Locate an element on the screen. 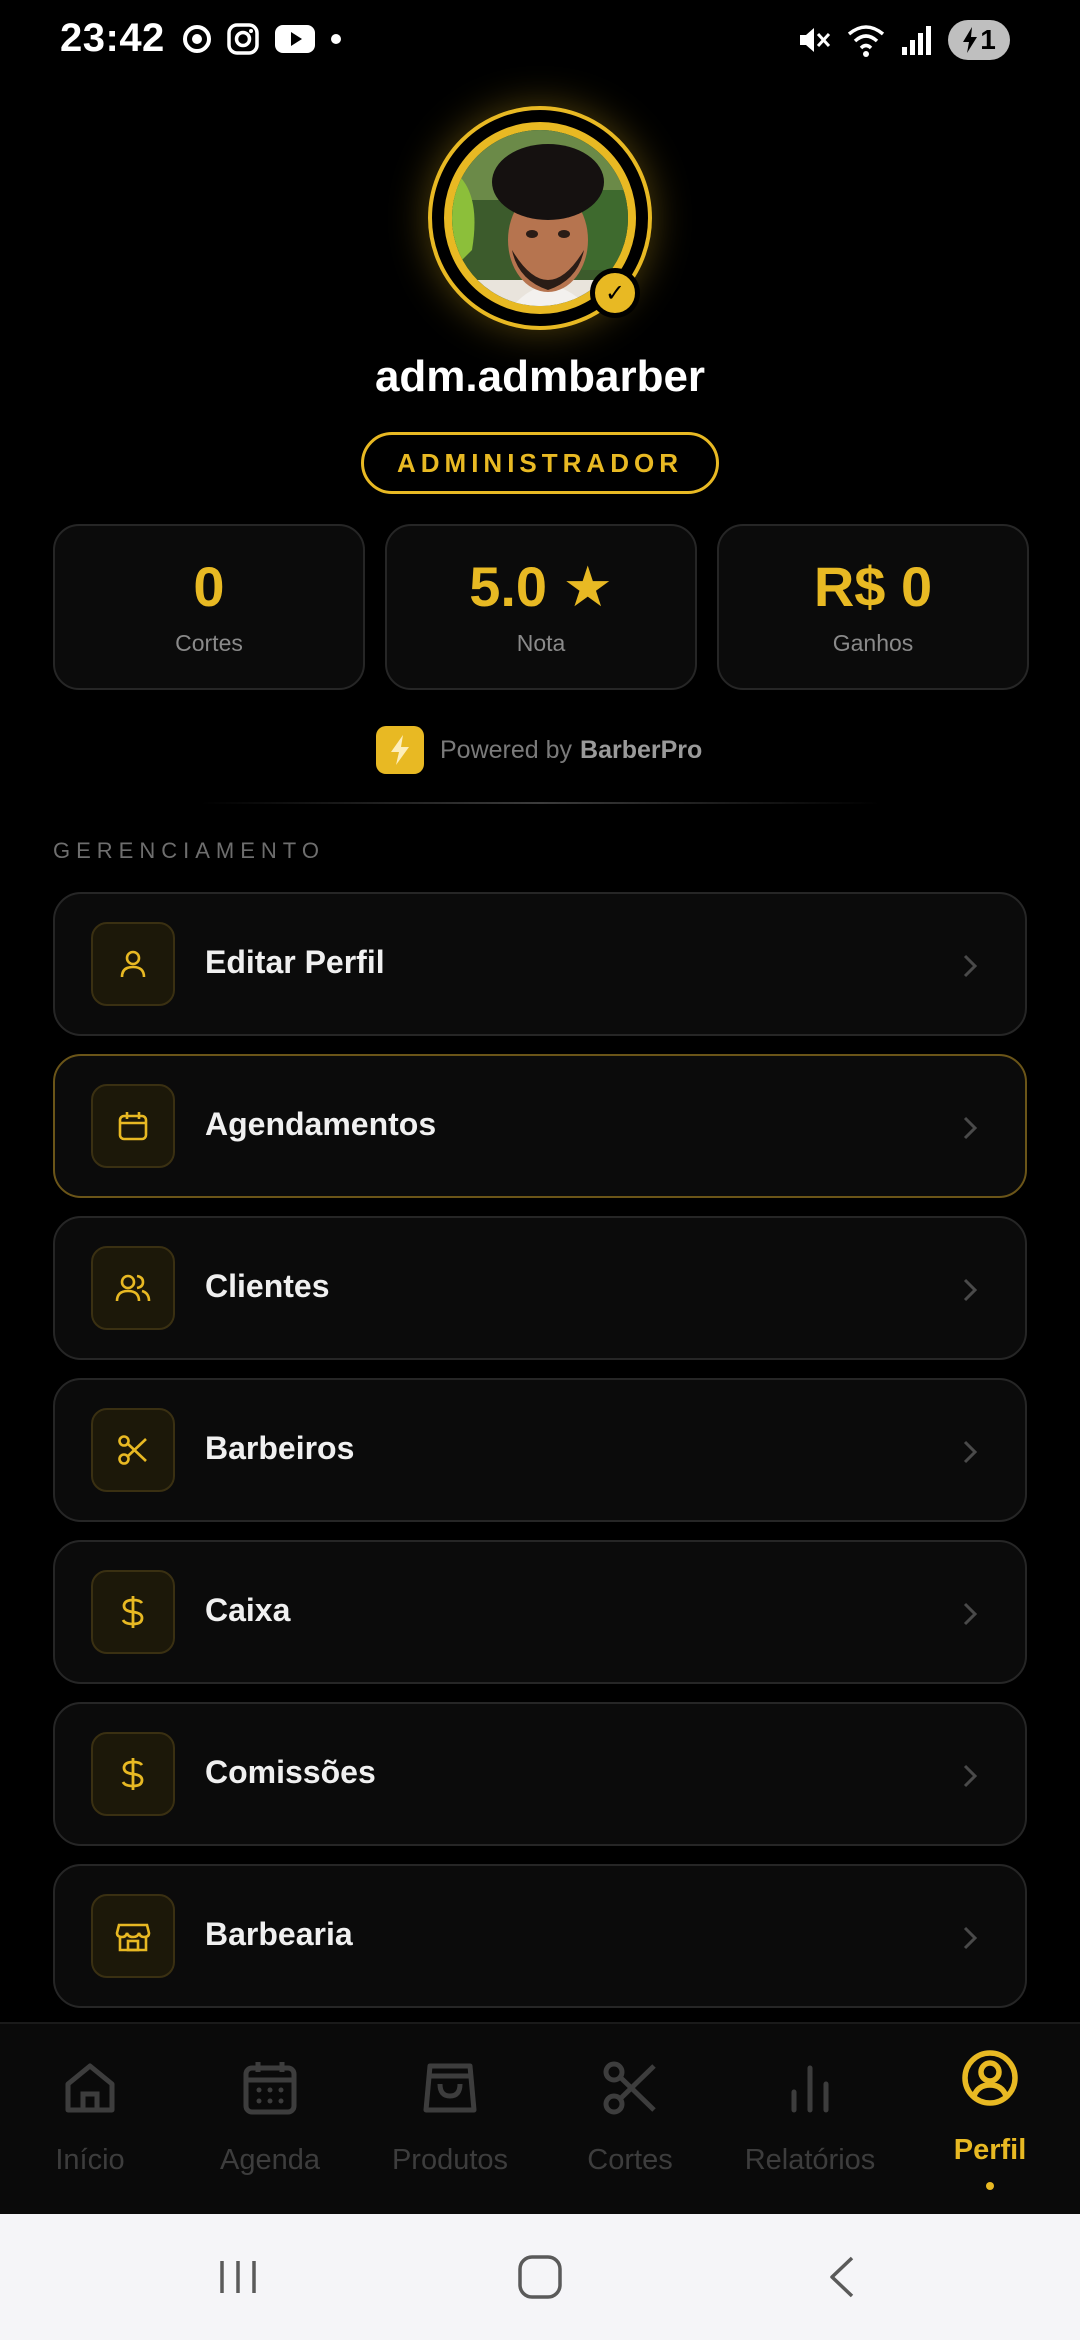 The image size is (1080, 2340). bar-chart-icon is located at coordinates (810, 2089).